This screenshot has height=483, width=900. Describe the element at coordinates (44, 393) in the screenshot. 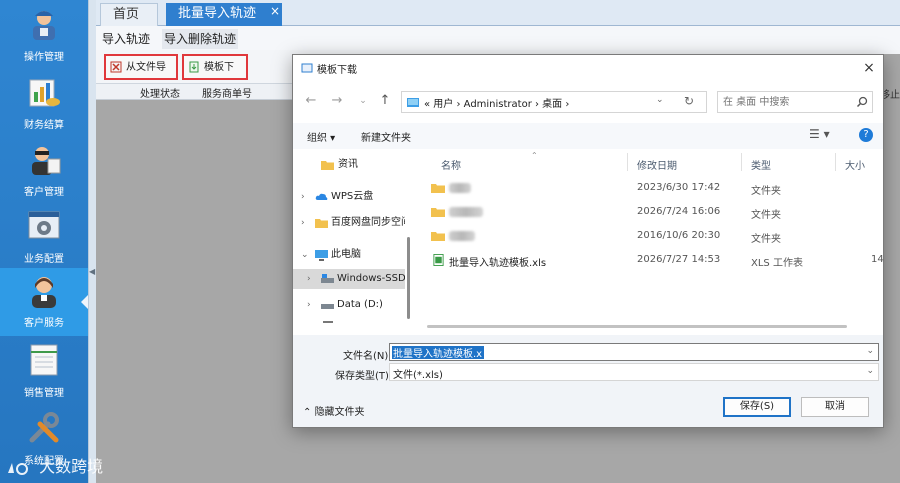

I see `nav-label: 销售管理` at that location.